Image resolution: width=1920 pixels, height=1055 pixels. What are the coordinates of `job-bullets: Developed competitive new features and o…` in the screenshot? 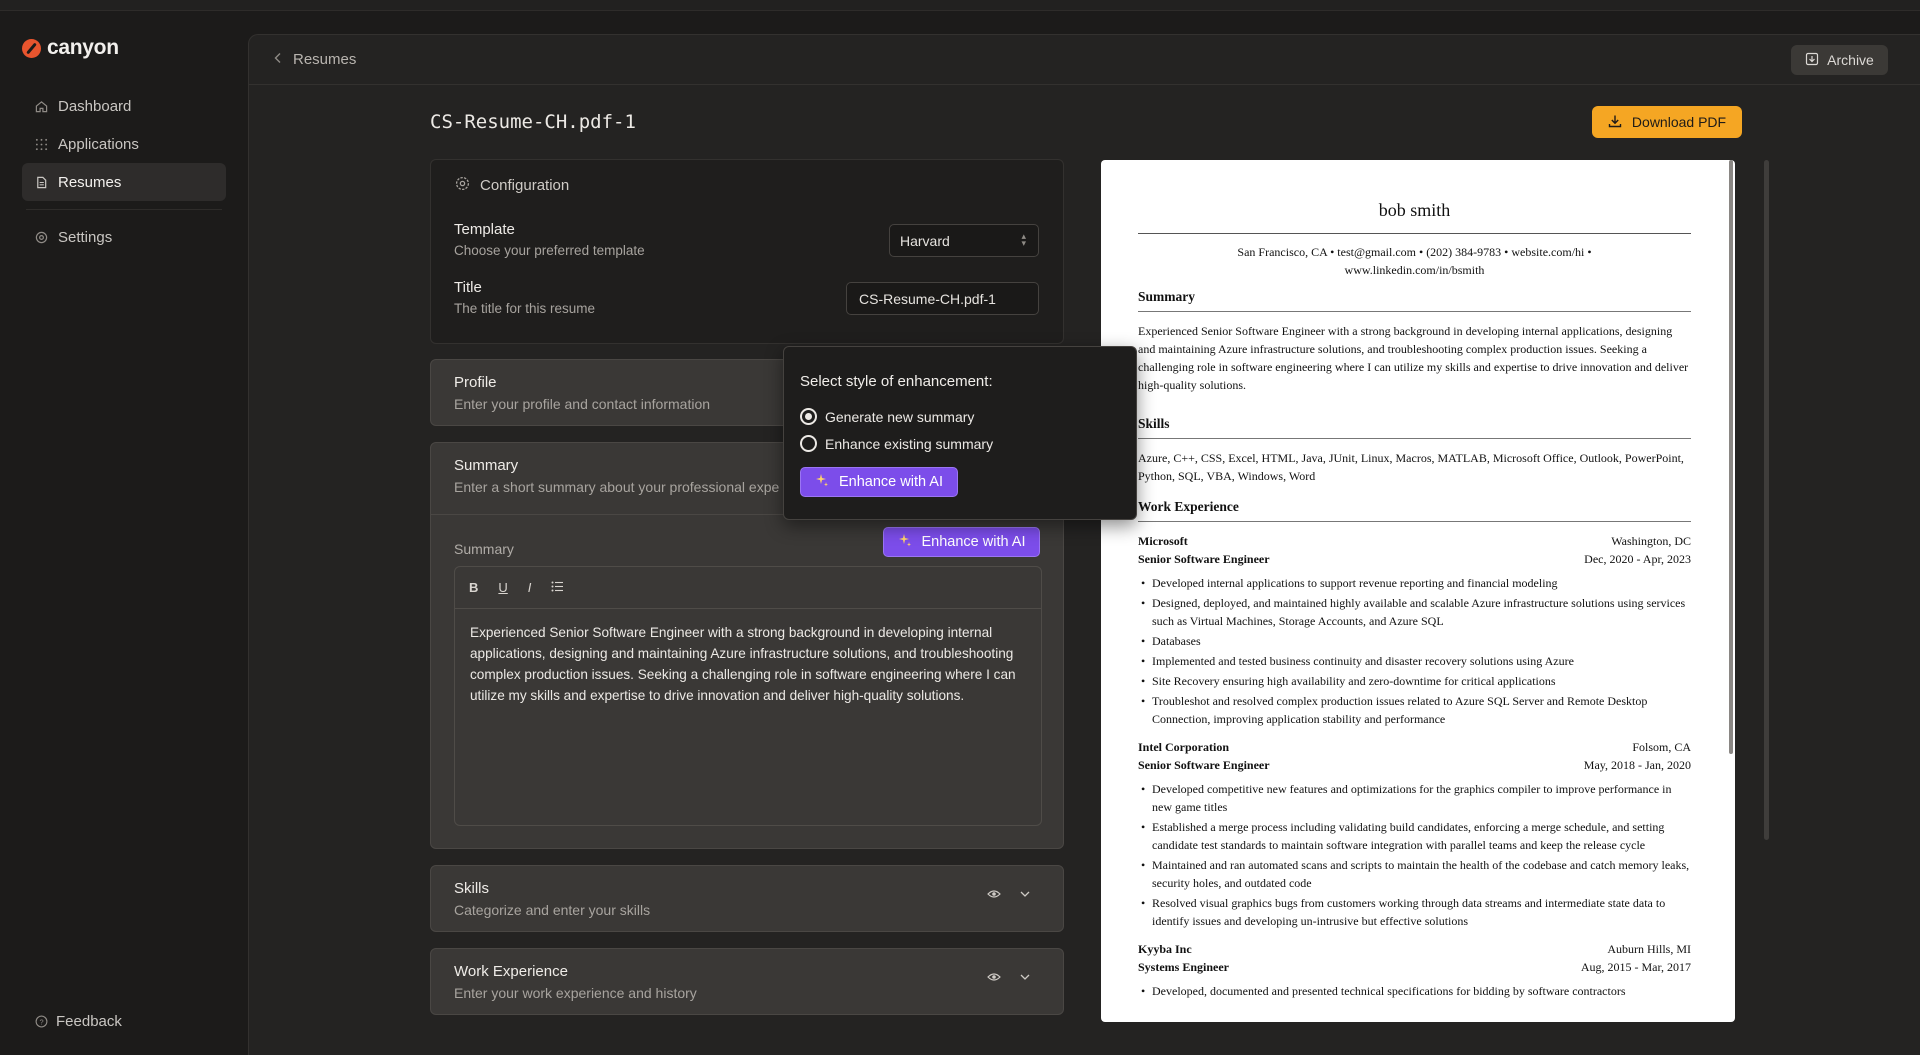 It's located at (1414, 855).